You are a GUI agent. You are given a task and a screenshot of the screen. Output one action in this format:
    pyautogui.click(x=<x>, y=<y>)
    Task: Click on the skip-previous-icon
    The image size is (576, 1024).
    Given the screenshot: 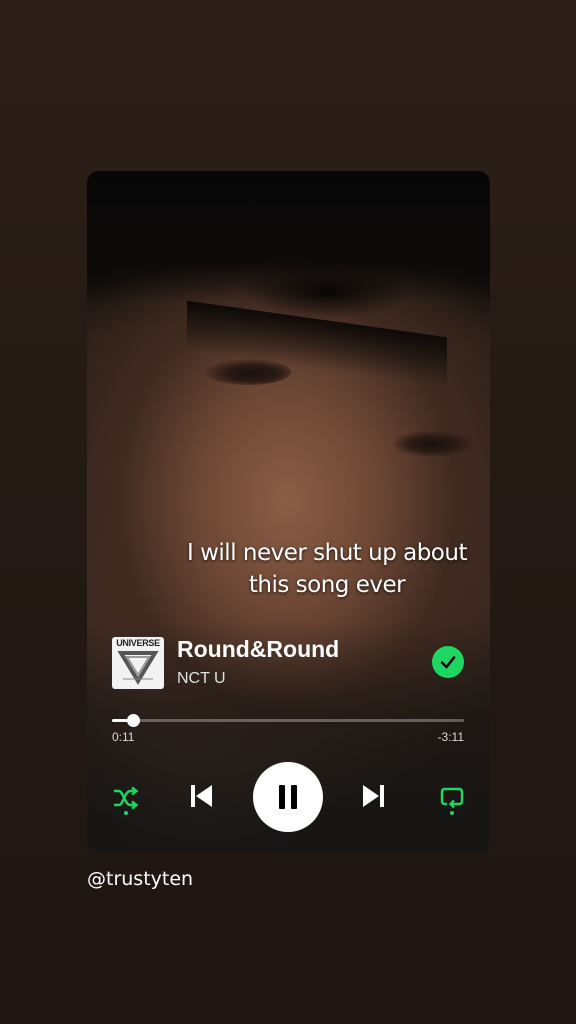 What is the action you would take?
    pyautogui.click(x=201, y=796)
    